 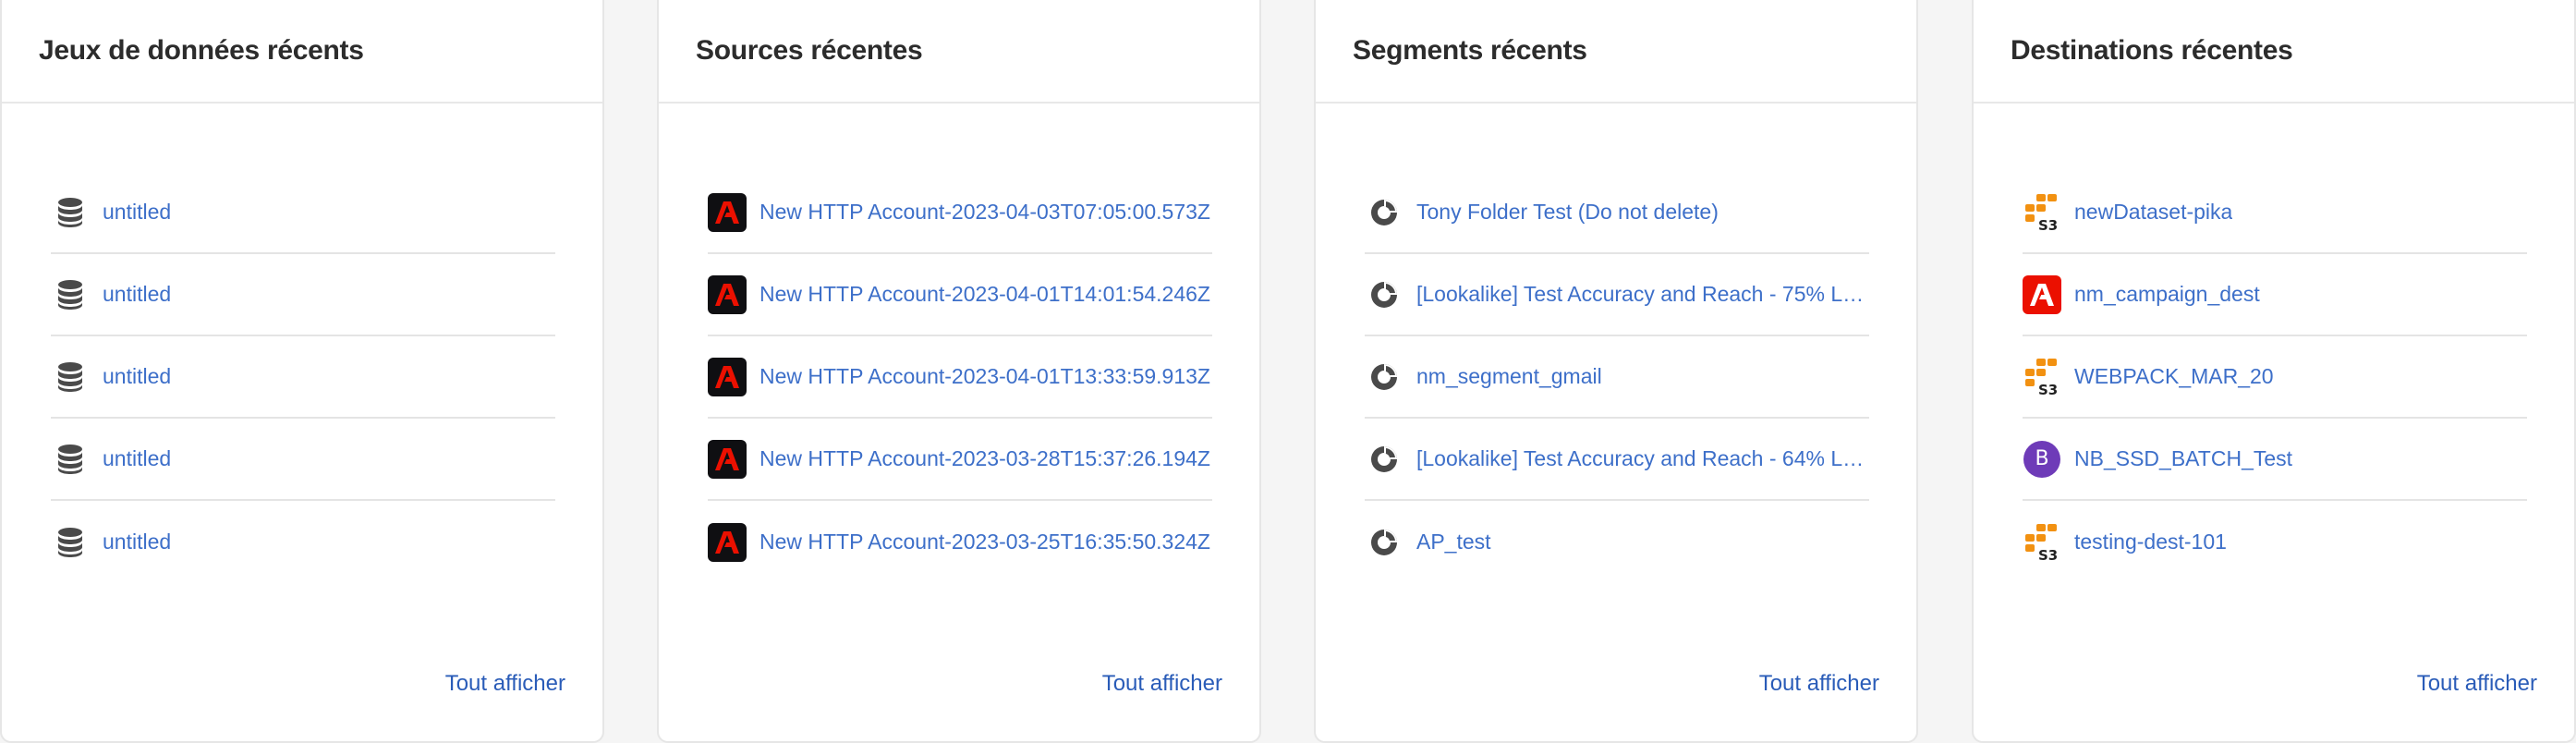 I want to click on card-header: Segments récents, so click(x=1616, y=52).